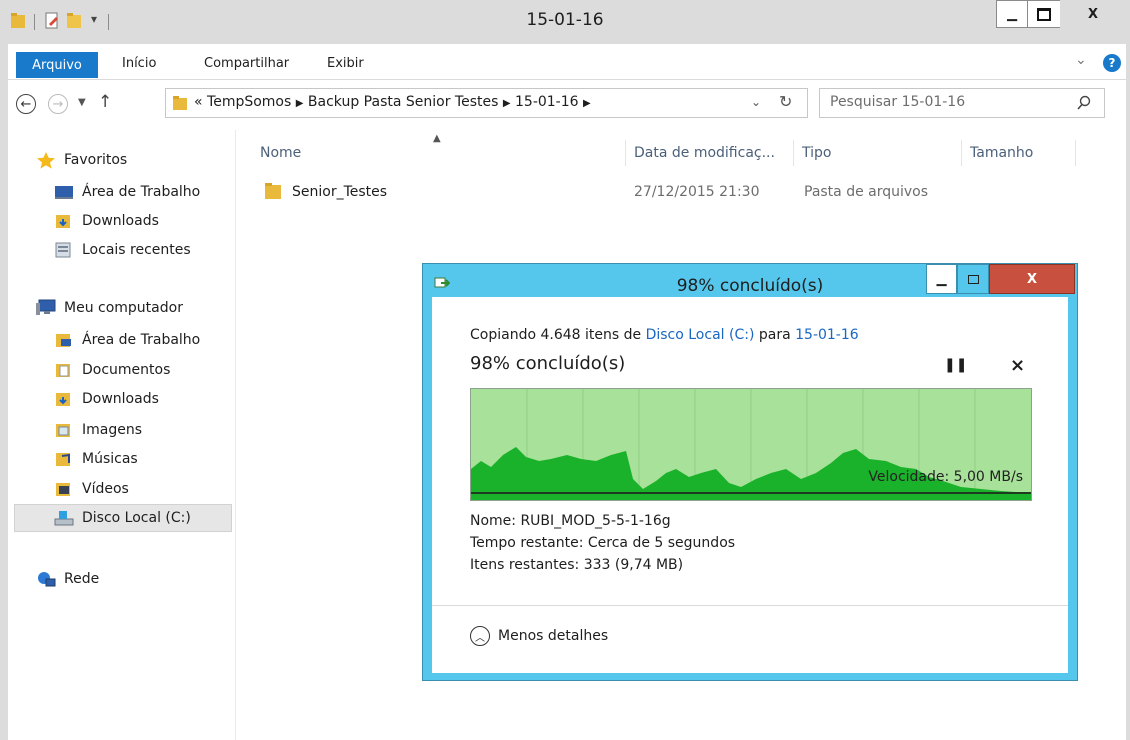 The image size is (1130, 740). What do you see at coordinates (577, 565) in the screenshot?
I see `items-remaining: Itens restantes: 333 (9,74 MB)` at bounding box center [577, 565].